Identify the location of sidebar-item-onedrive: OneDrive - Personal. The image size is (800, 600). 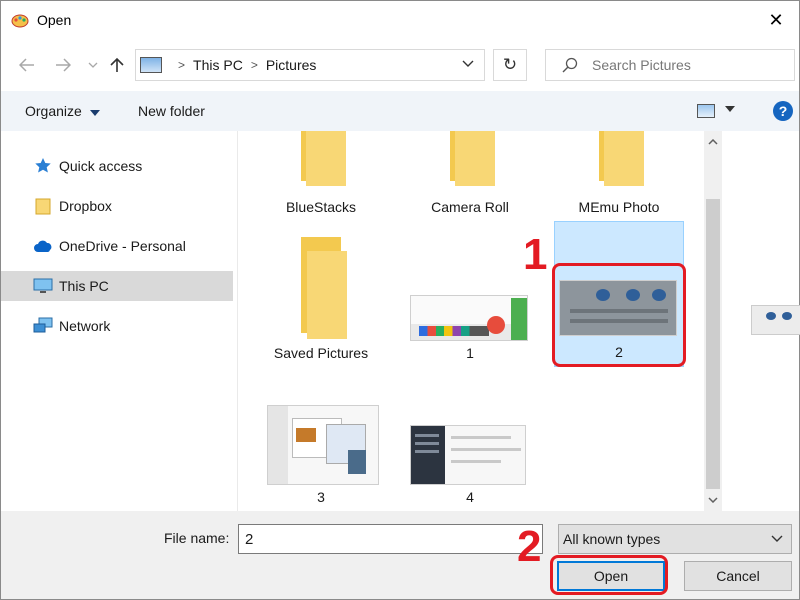
(117, 246).